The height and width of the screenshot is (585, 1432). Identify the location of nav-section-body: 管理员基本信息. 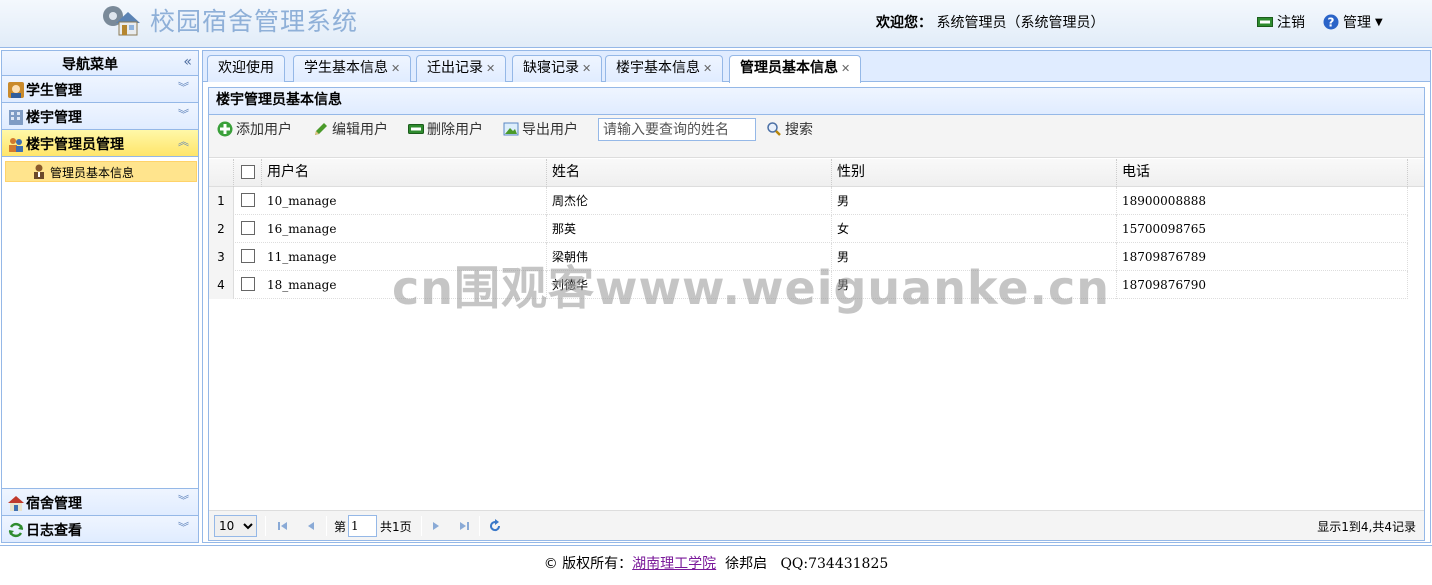
(100, 308).